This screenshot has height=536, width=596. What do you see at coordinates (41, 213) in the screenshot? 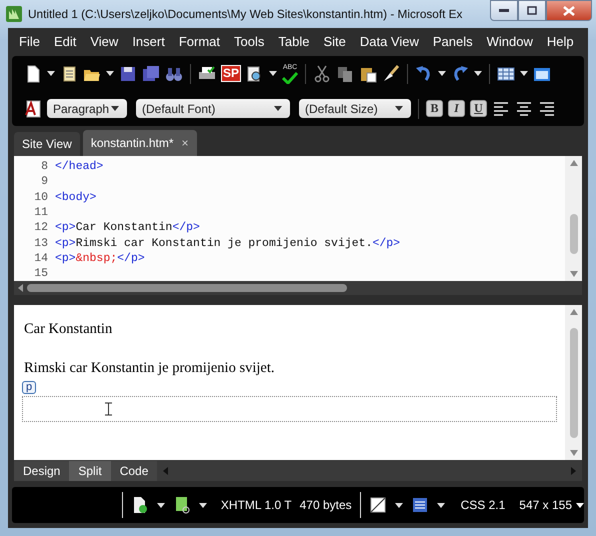
I see `line-number: 11` at bounding box center [41, 213].